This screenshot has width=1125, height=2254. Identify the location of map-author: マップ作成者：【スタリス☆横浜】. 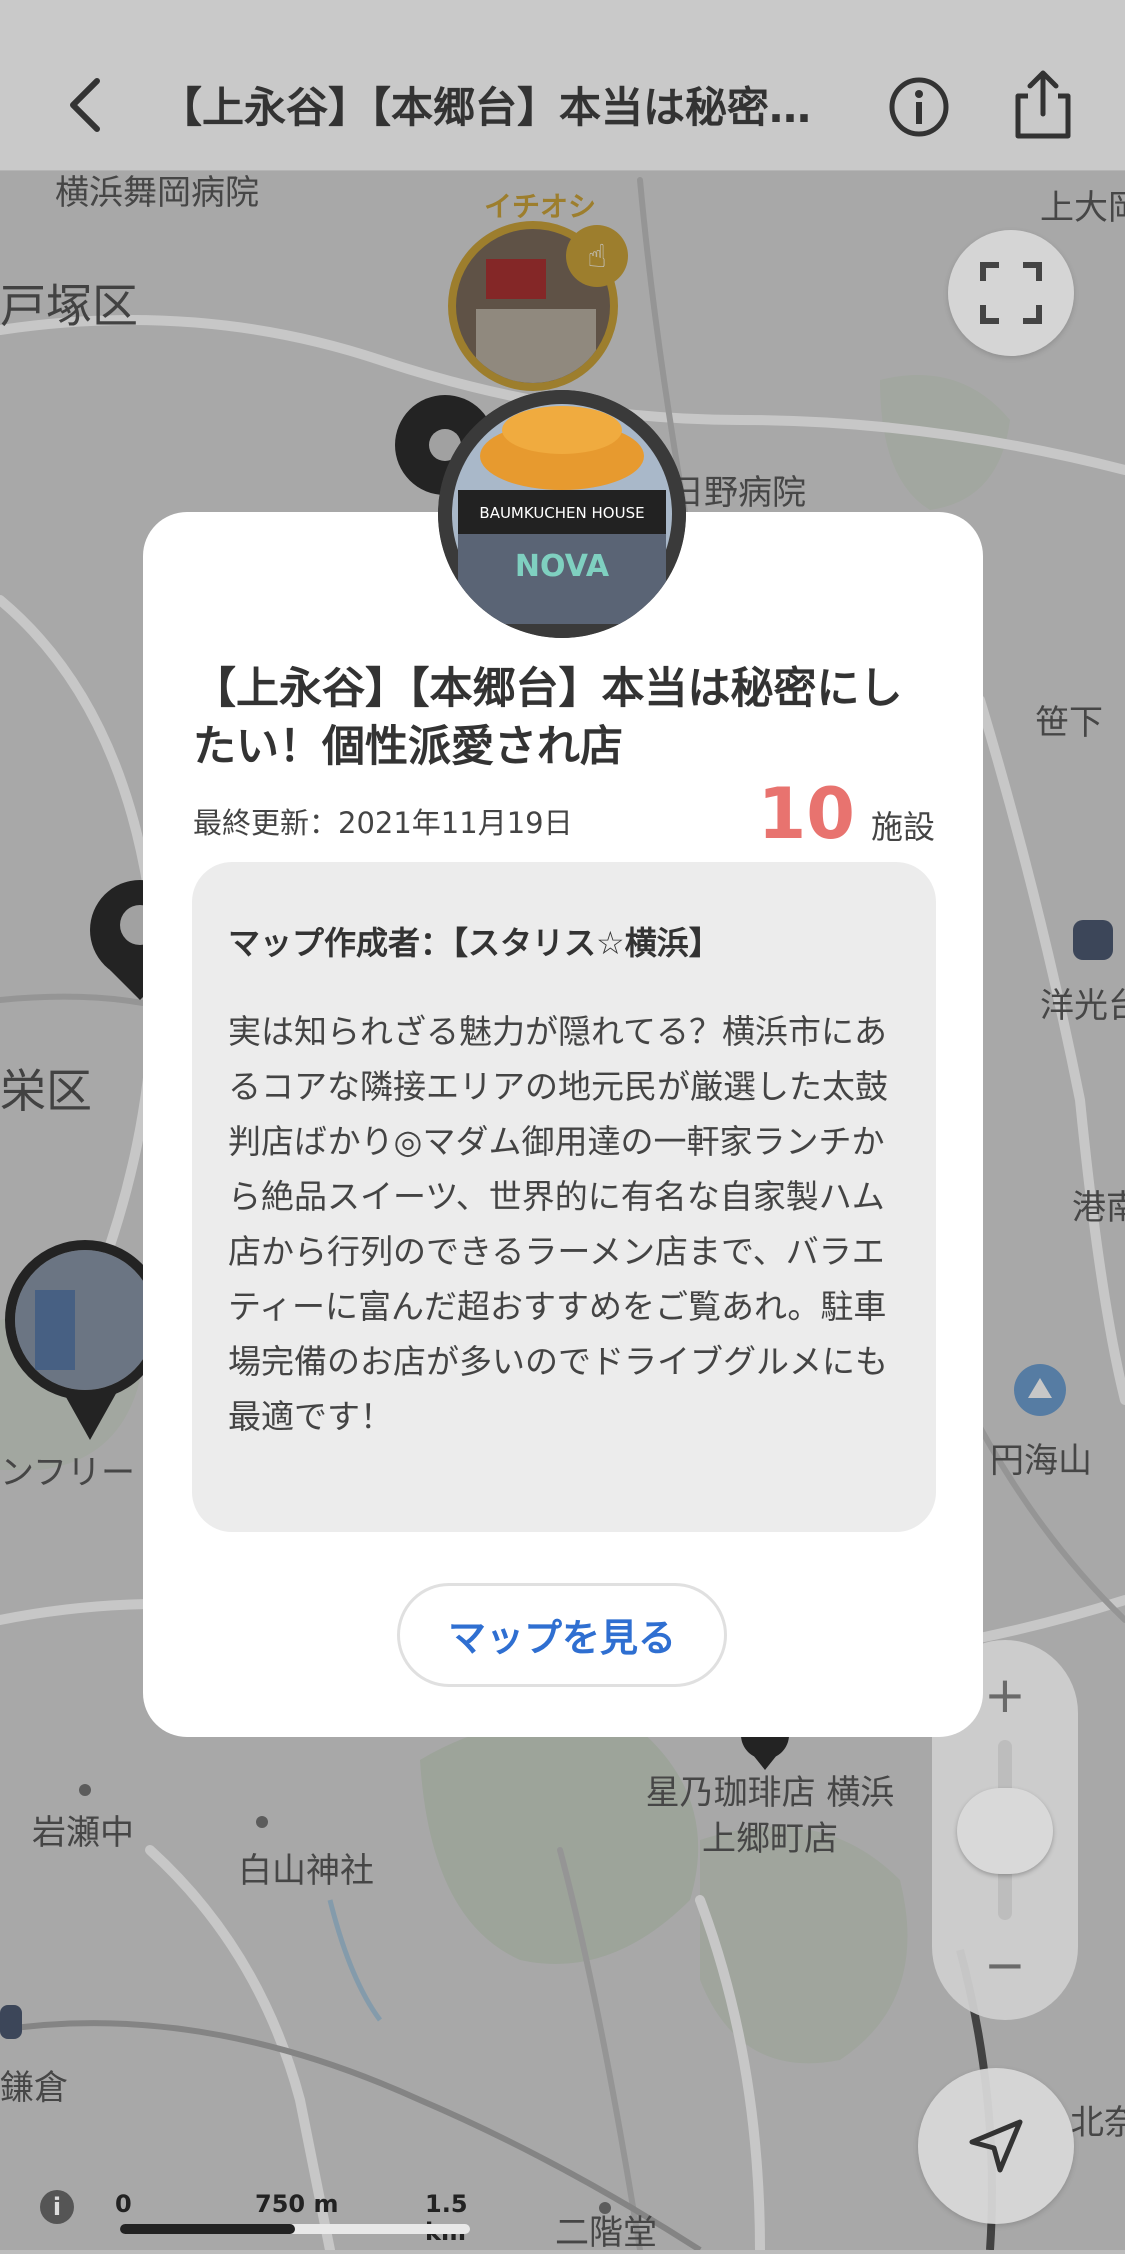
(474, 943).